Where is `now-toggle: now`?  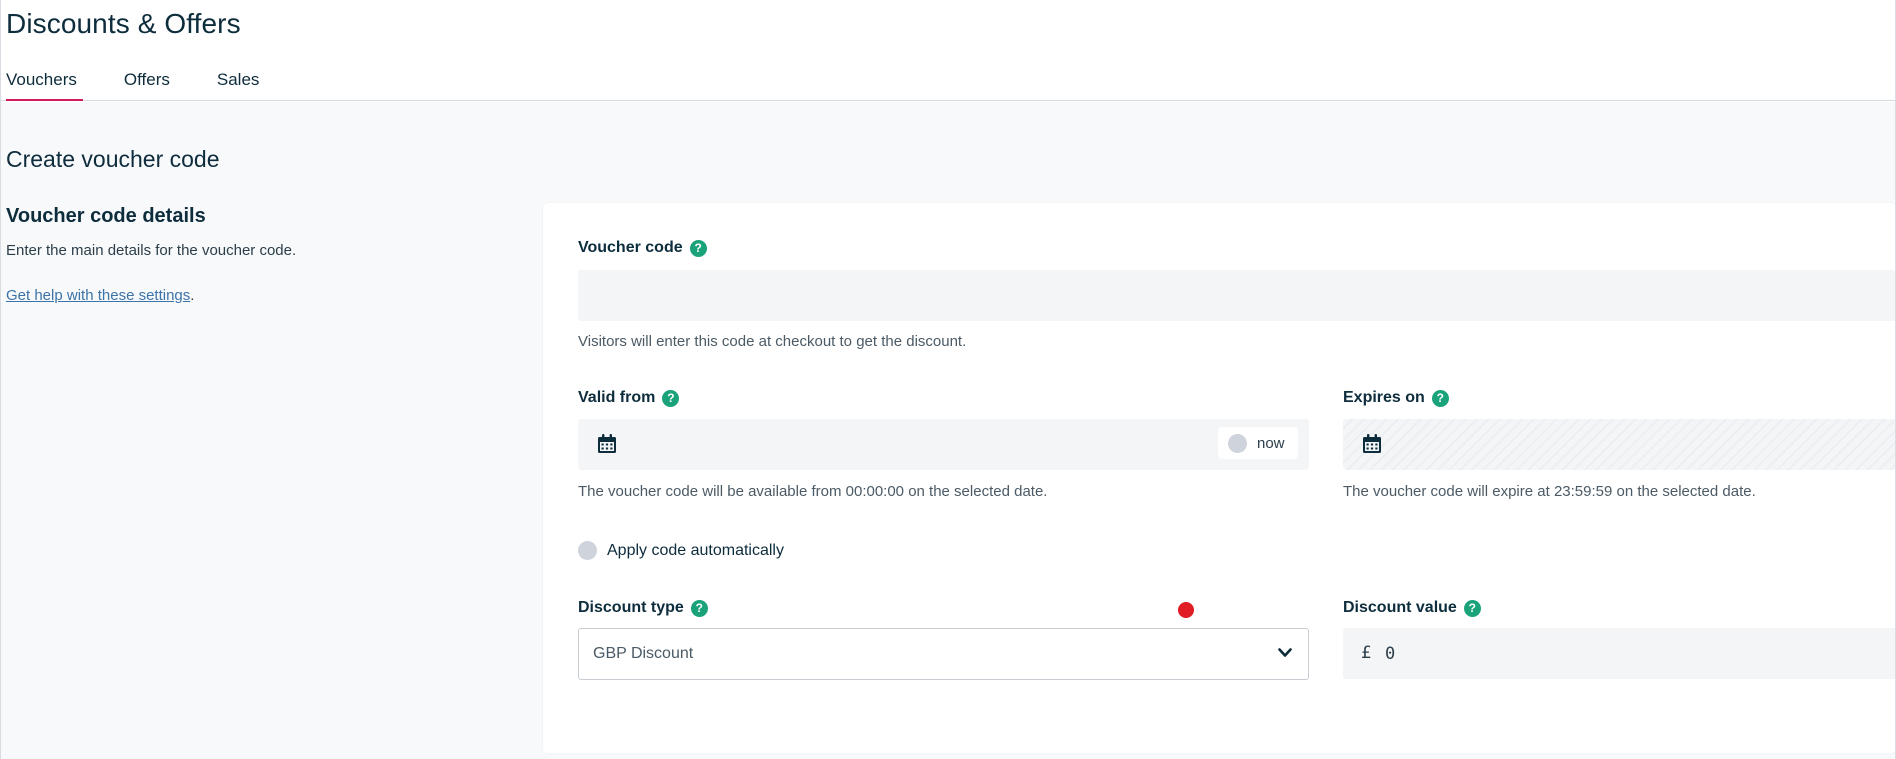
now-toggle: now is located at coordinates (1258, 443).